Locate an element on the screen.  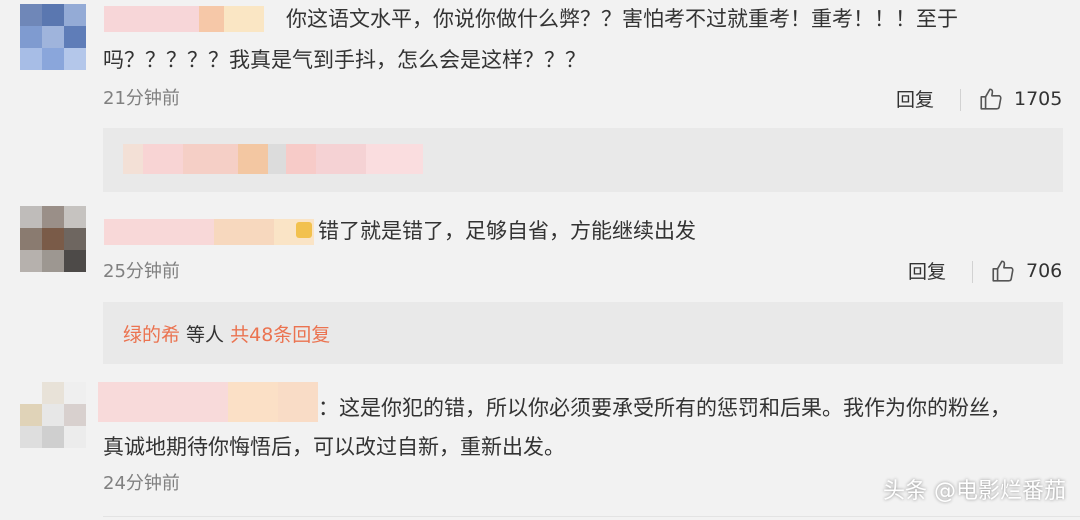
blurred-reply-preview is located at coordinates (273, 159).